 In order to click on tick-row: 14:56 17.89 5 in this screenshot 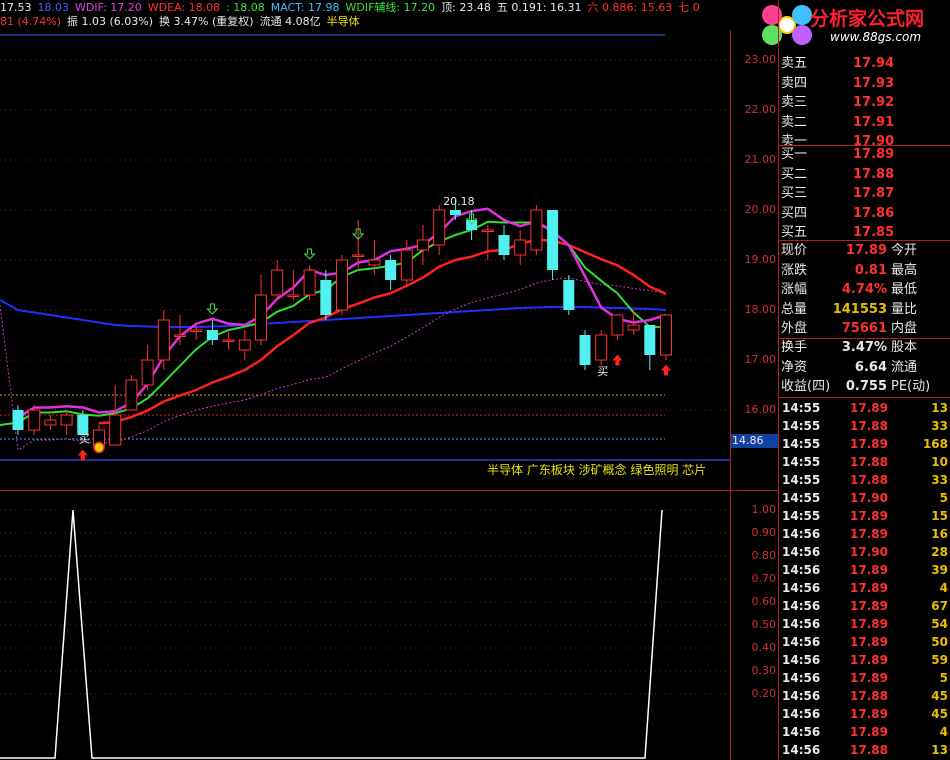, I will do `click(865, 678)`.